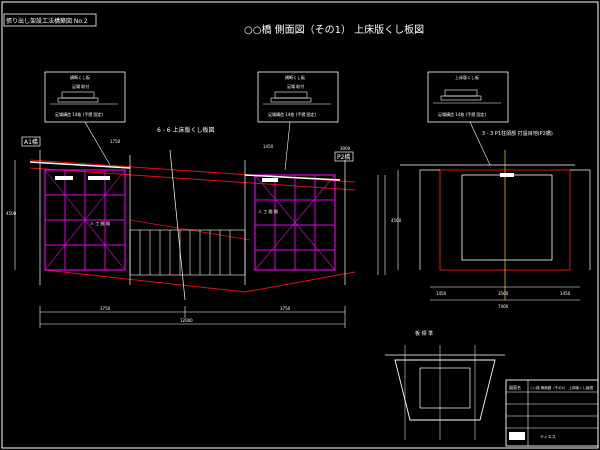  What do you see at coordinates (343, 157) in the screenshot?
I see `p2-label: P2橋` at bounding box center [343, 157].